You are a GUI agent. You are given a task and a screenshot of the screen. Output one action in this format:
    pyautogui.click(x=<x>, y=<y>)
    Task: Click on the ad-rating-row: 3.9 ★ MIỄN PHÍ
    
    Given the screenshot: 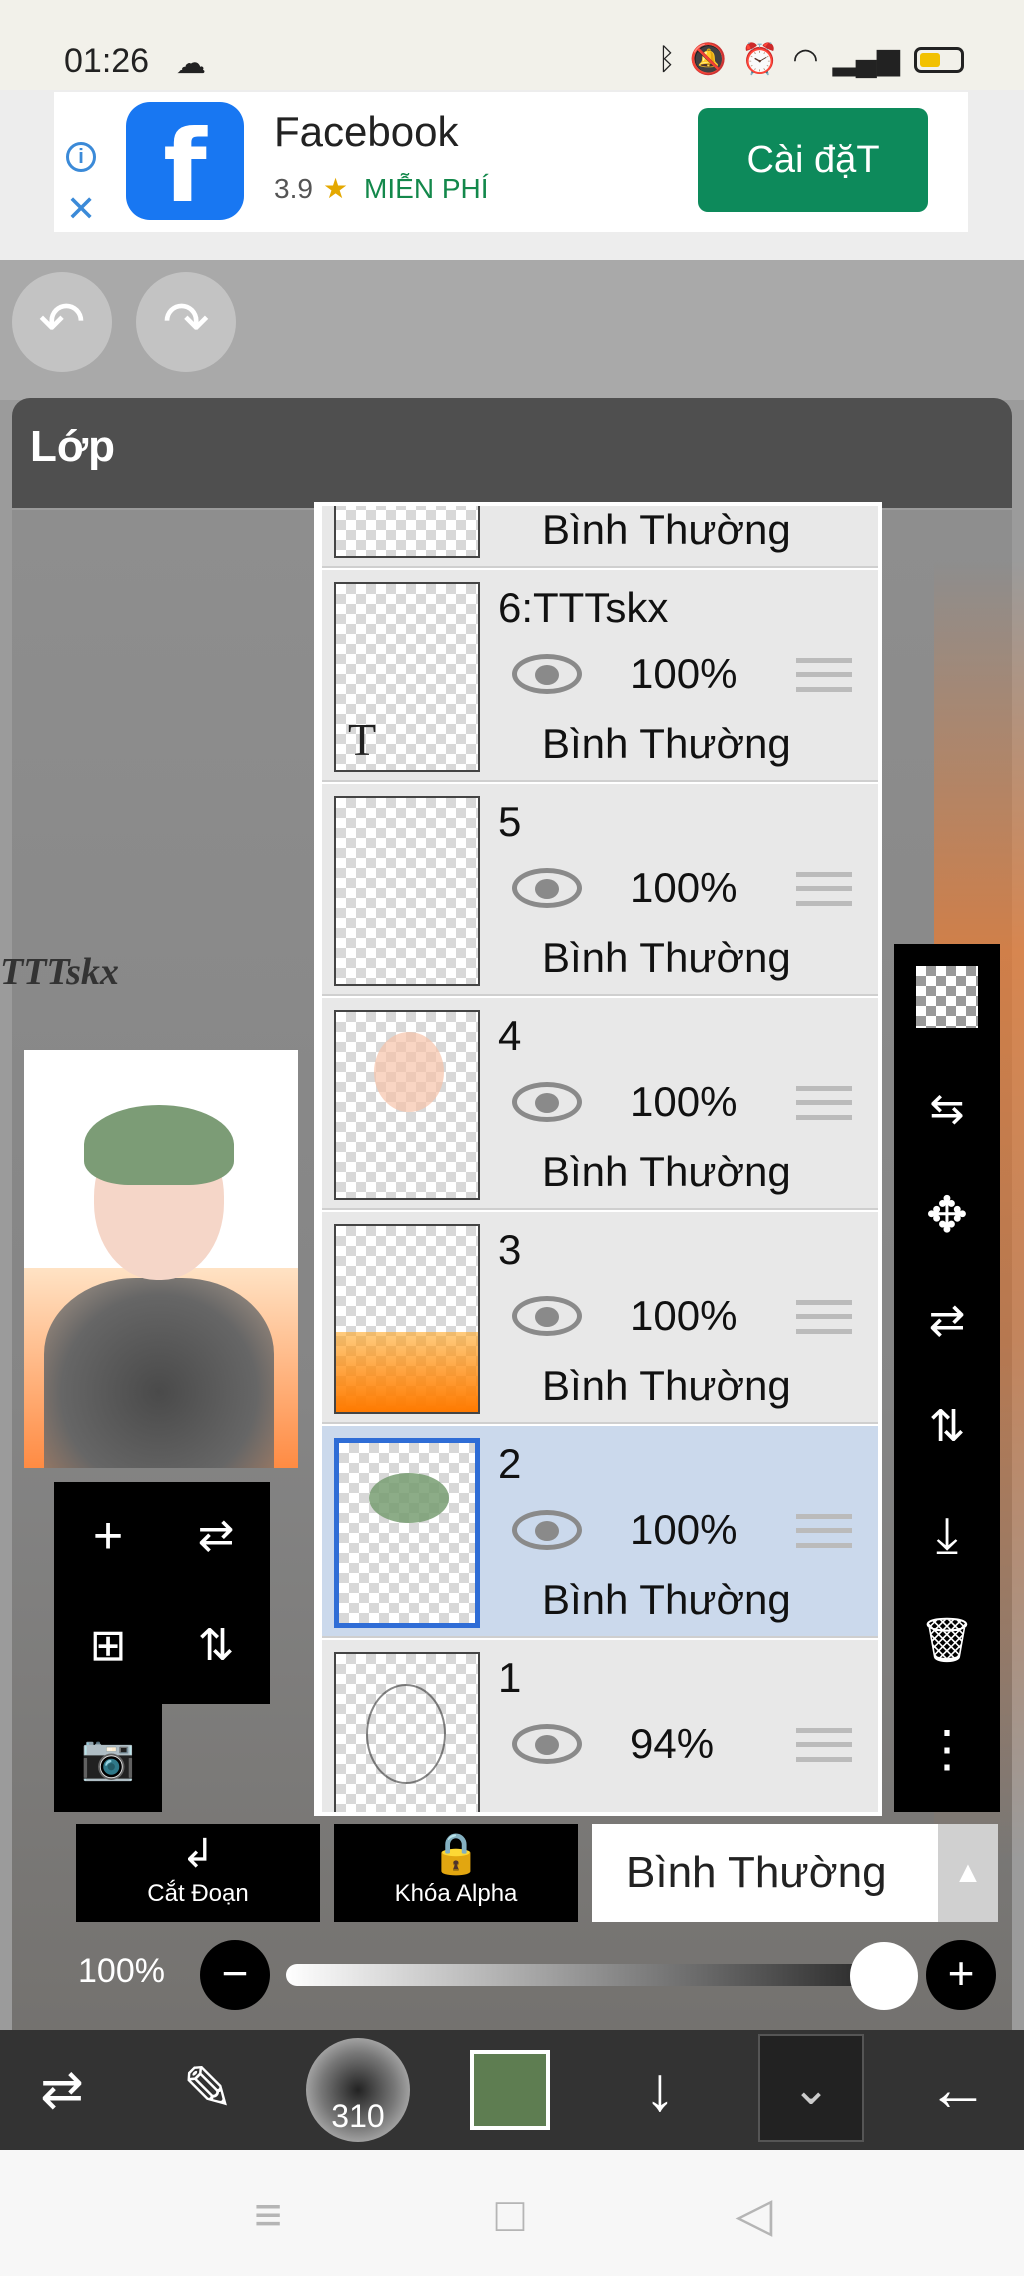 What is the action you would take?
    pyautogui.click(x=381, y=188)
    